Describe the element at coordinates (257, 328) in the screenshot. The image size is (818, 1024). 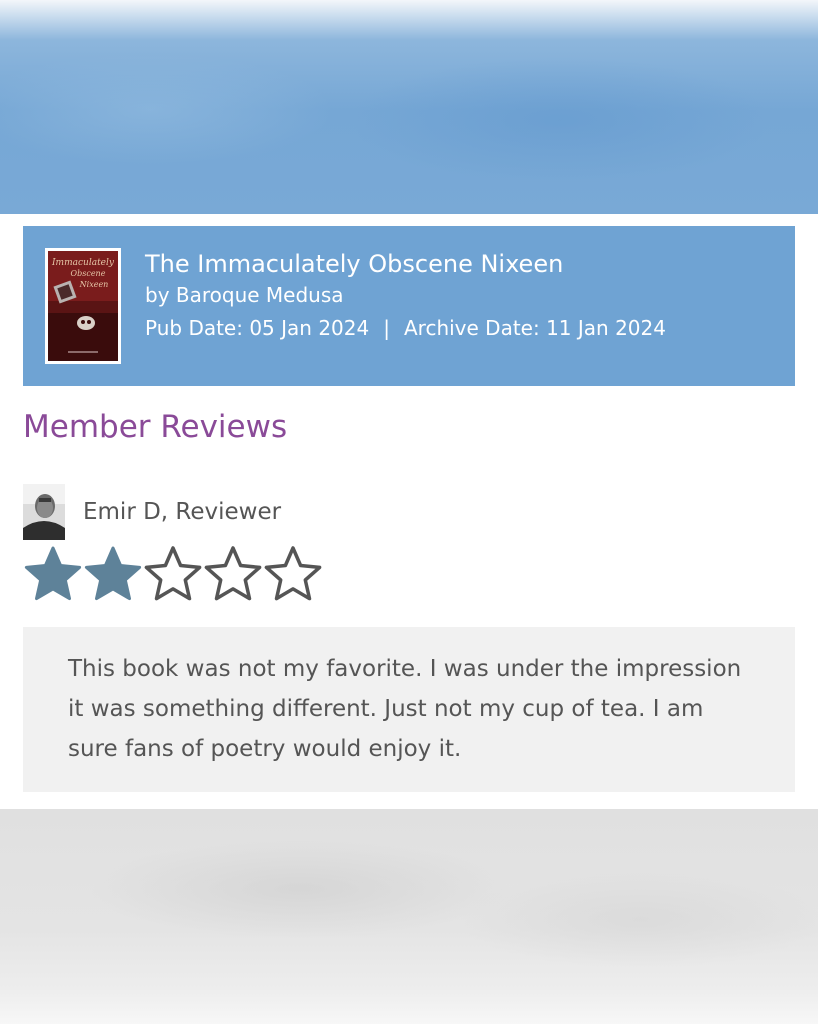
I see `pub-date: Pub Date: 05 Jan 2024` at that location.